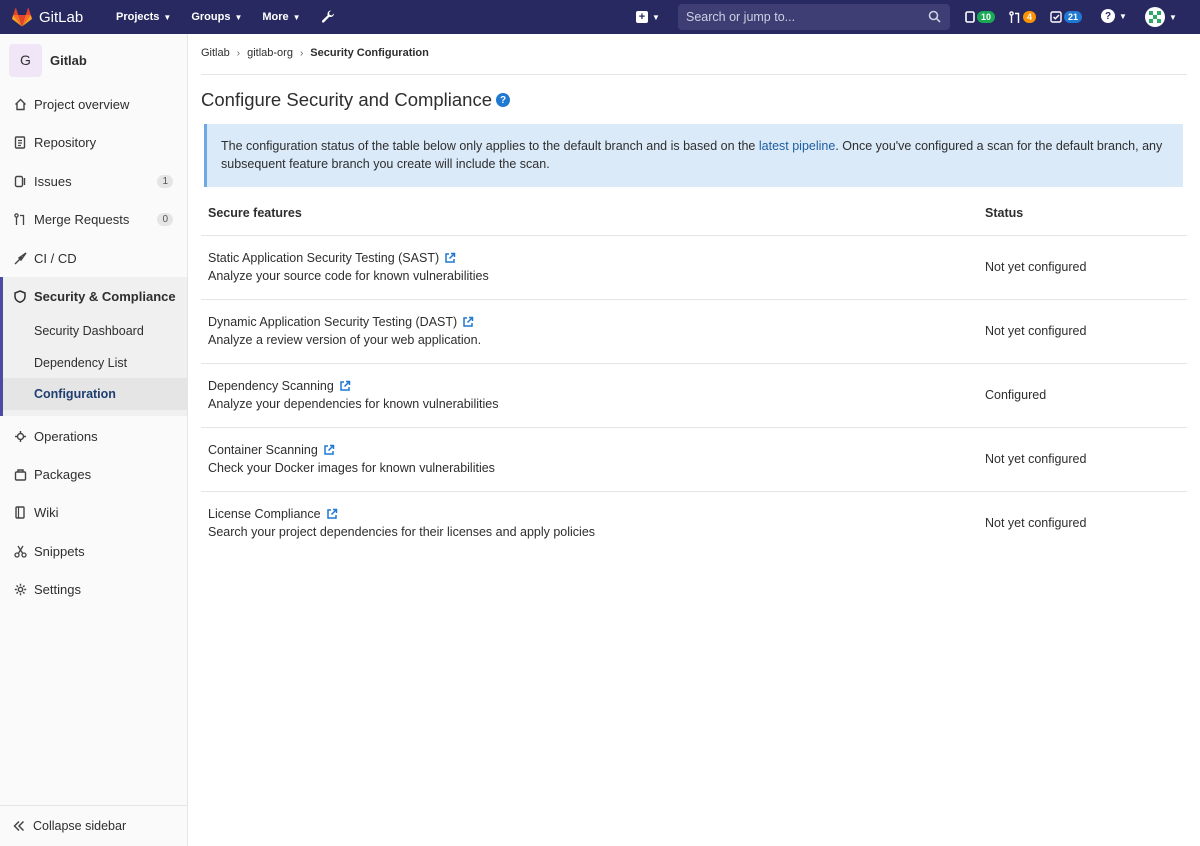  I want to click on issues-counter: 10, so click(980, 17).